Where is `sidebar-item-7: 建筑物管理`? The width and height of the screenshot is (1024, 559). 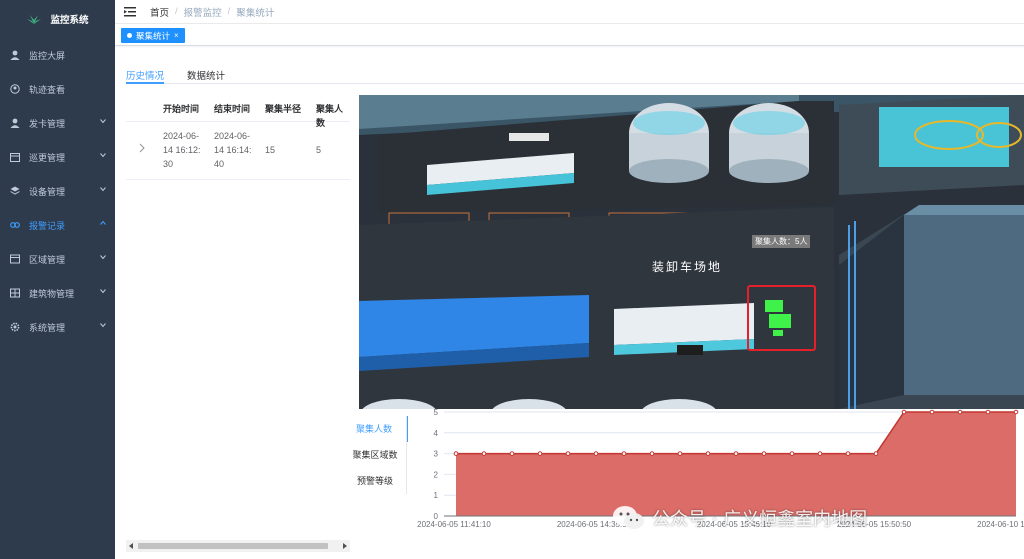
sidebar-item-7: 建筑物管理 is located at coordinates (57, 293).